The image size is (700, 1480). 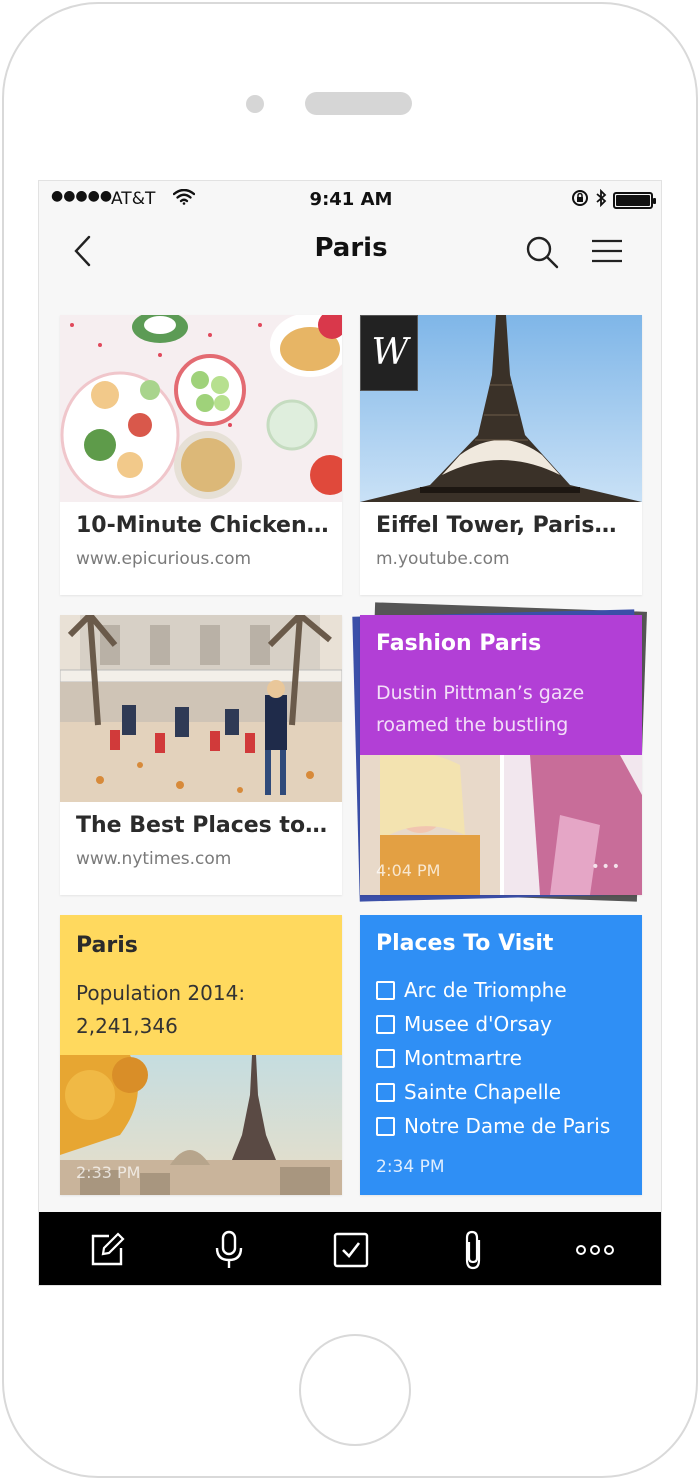 What do you see at coordinates (201, 408) in the screenshot?
I see `recipe-food-image` at bounding box center [201, 408].